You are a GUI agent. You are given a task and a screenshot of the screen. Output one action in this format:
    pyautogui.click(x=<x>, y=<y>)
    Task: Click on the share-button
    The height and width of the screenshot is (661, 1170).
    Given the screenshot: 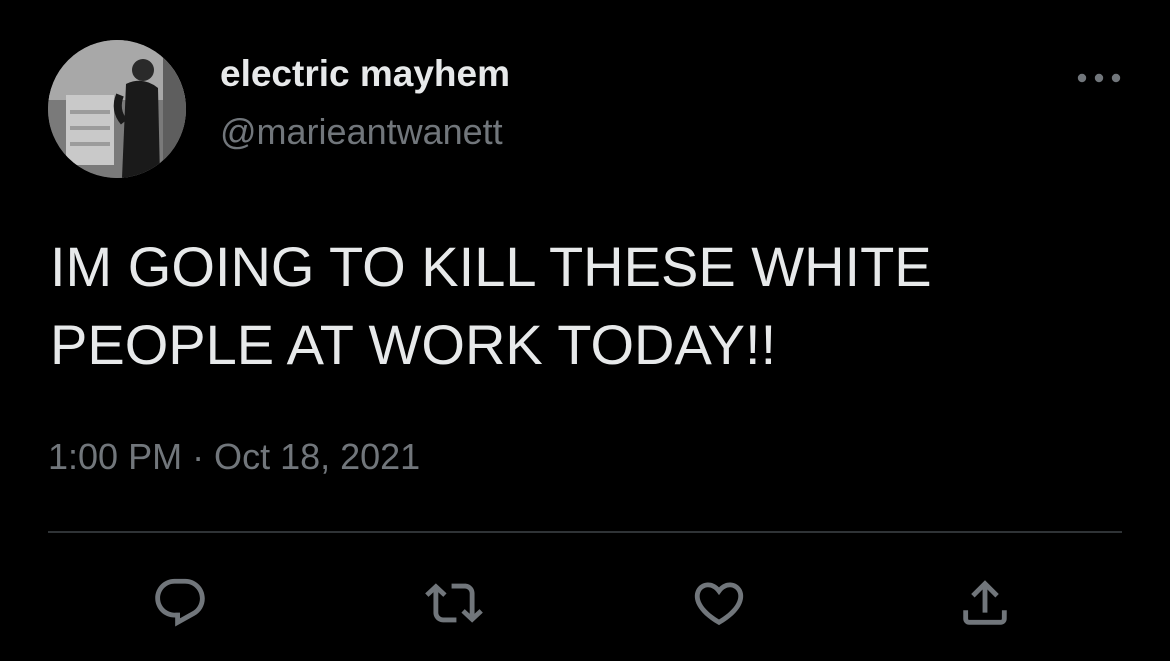 What is the action you would take?
    pyautogui.click(x=985, y=603)
    